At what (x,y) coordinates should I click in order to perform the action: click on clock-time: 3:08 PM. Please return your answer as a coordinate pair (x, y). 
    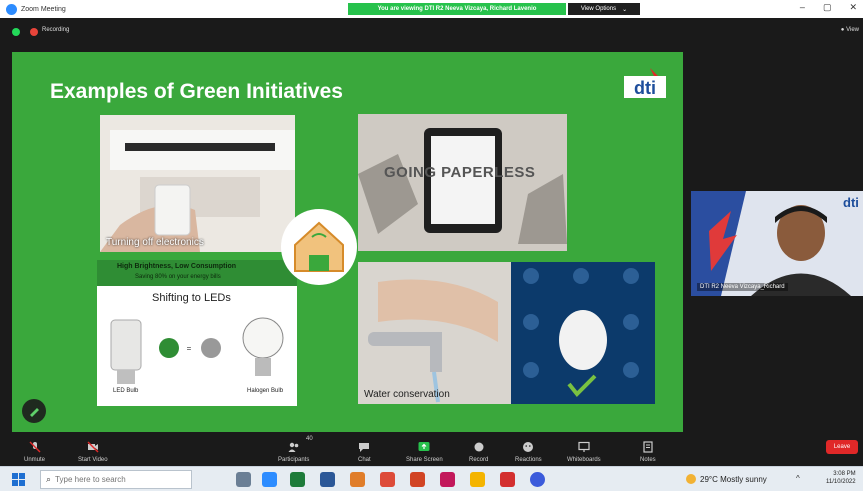
    Looking at the image, I should click on (844, 474).